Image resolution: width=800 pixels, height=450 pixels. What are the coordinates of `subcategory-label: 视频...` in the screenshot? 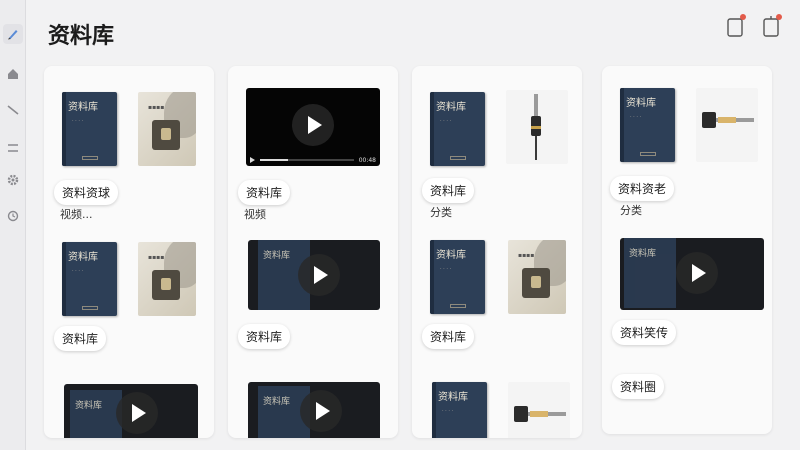 It's located at (76, 214).